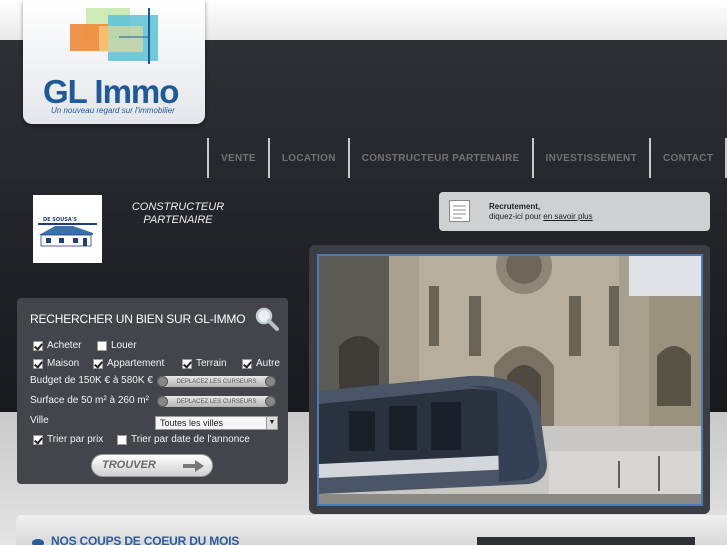 This screenshot has height=545, width=727. I want to click on option-appartement: Appartement, so click(128, 363).